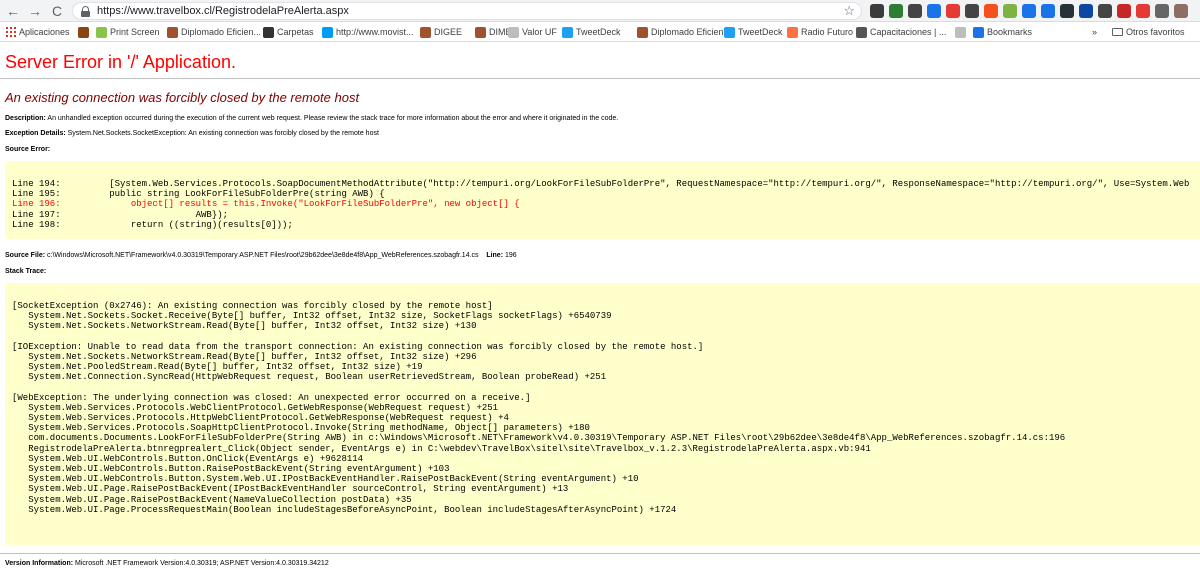 The width and height of the screenshot is (1200, 573). I want to click on ce-favicon-icon, so click(861, 32).